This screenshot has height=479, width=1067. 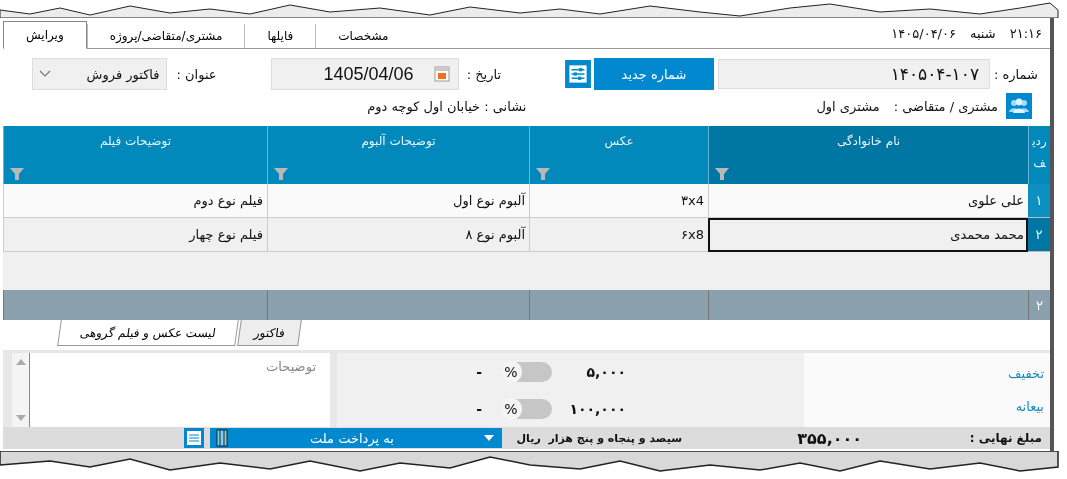 I want to click on calendar-icon, so click(x=441, y=74).